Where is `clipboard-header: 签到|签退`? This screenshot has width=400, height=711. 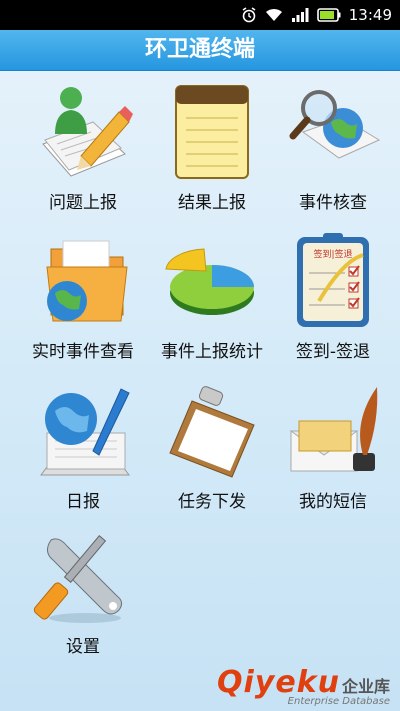
clipboard-header: 签到|签退 is located at coordinates (332, 254).